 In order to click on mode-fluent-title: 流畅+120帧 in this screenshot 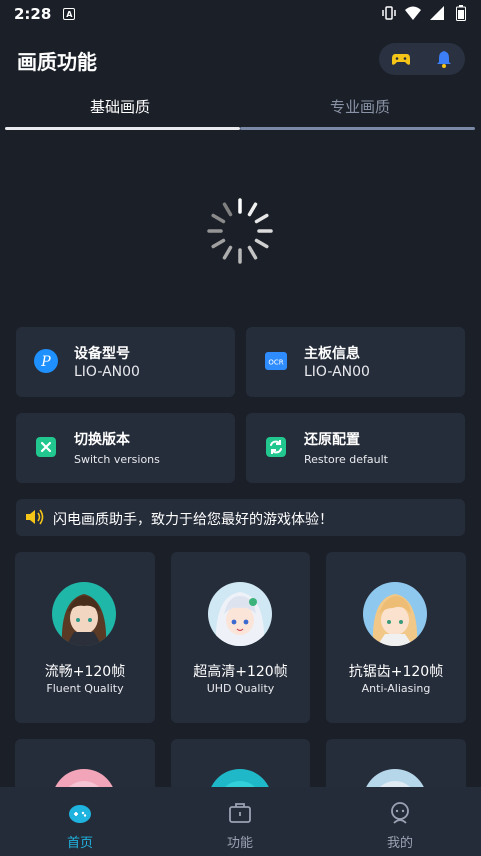, I will do `click(85, 672)`.